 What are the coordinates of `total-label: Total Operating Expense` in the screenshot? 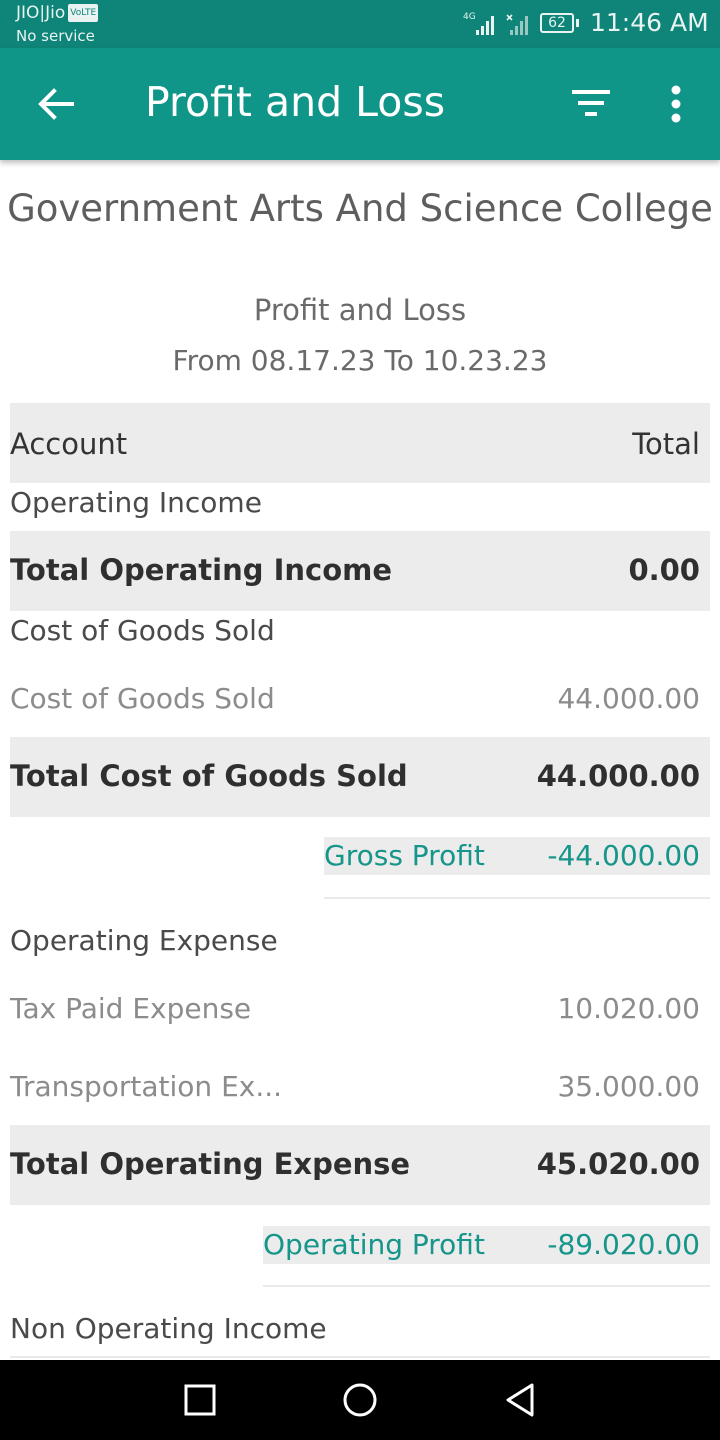 It's located at (210, 1164).